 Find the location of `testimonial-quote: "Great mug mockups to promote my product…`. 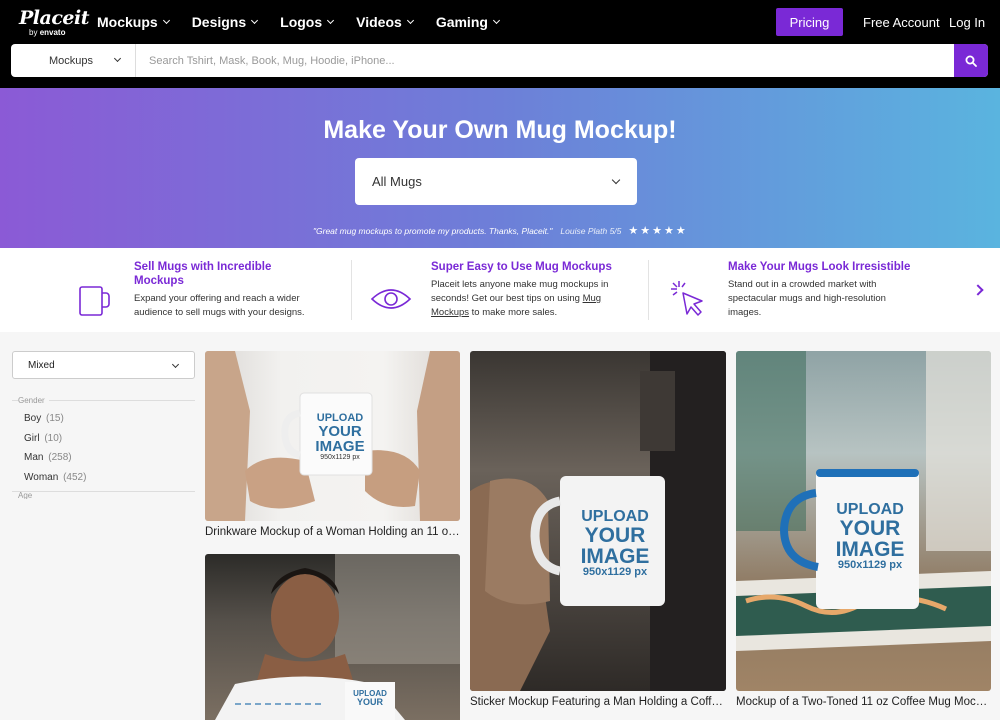

testimonial-quote: "Great mug mockups to promote my product… is located at coordinates (433, 230).